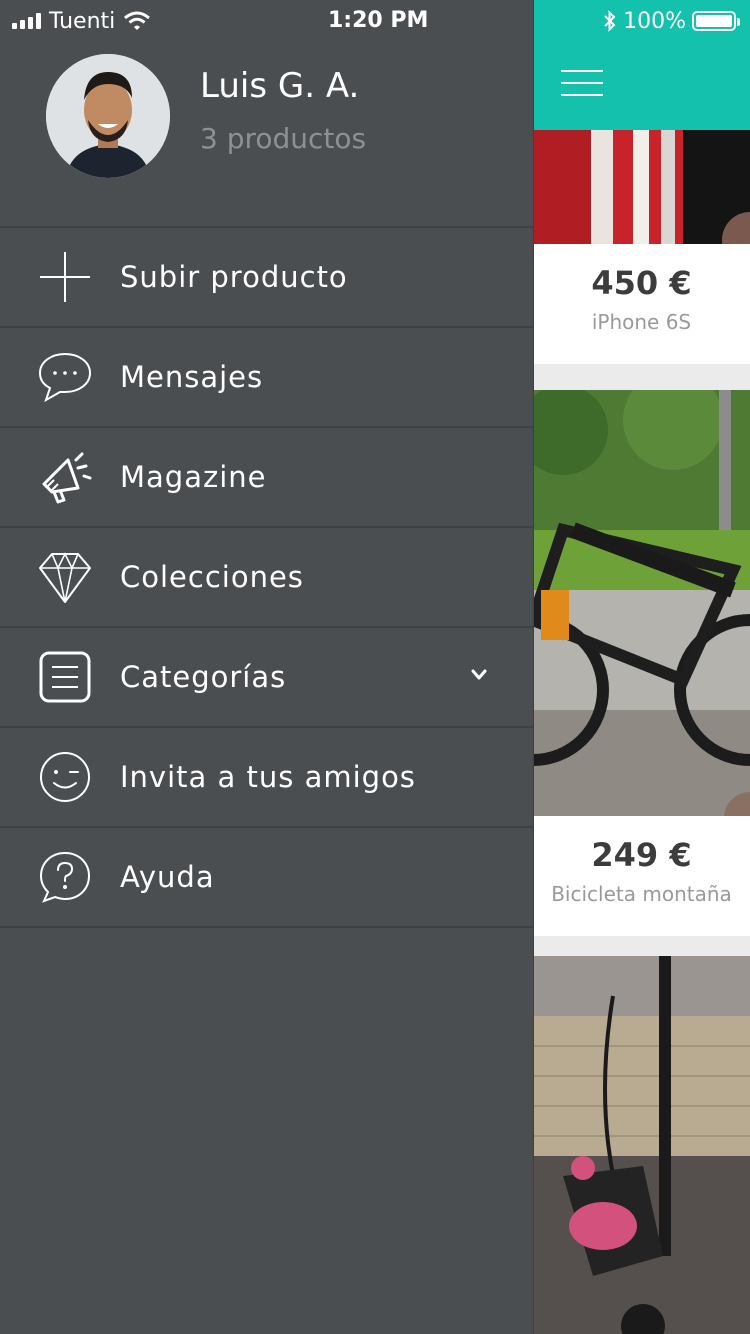 This screenshot has width=750, height=1334. I want to click on menu-item-mensajes: Mensajes, so click(266, 376).